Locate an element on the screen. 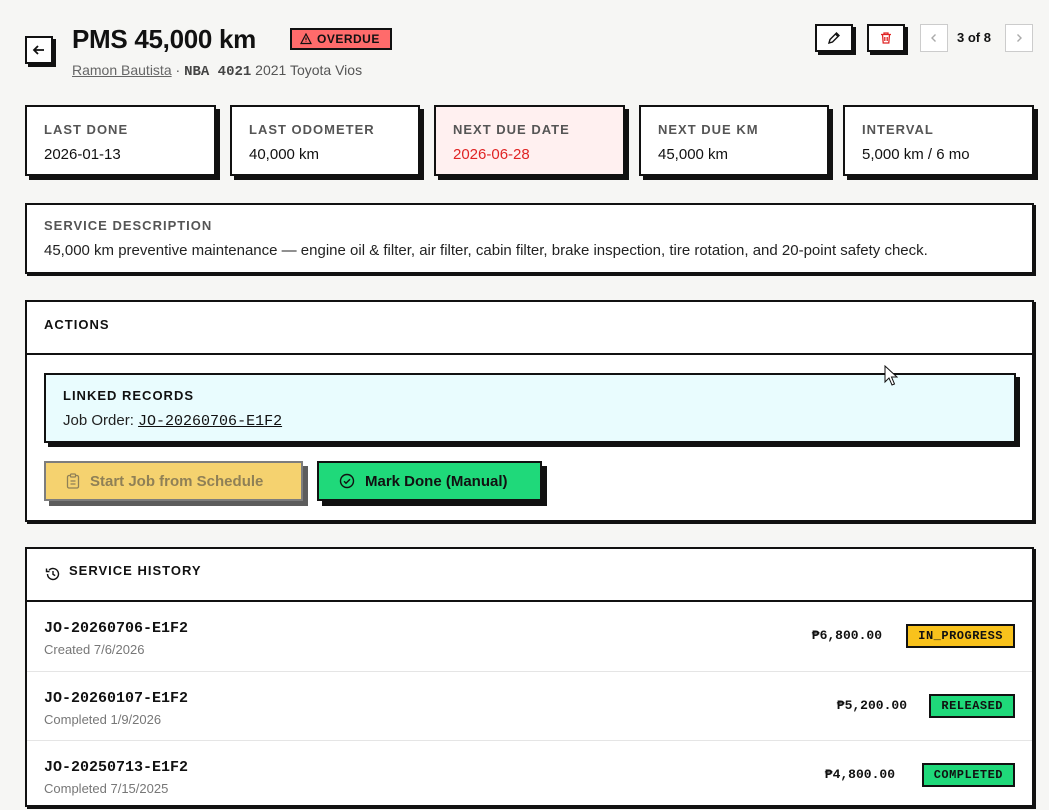 The image size is (1049, 810). edit-button is located at coordinates (834, 38).